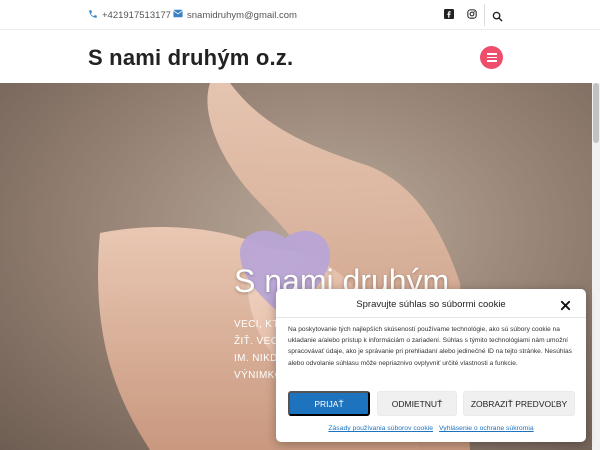  I want to click on search-icon, so click(498, 15).